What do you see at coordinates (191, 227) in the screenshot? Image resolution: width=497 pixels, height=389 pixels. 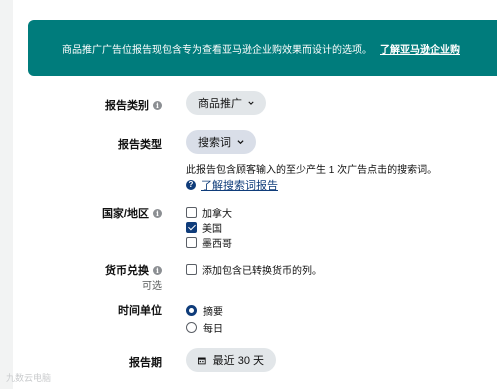 I see `checkbox-usa` at bounding box center [191, 227].